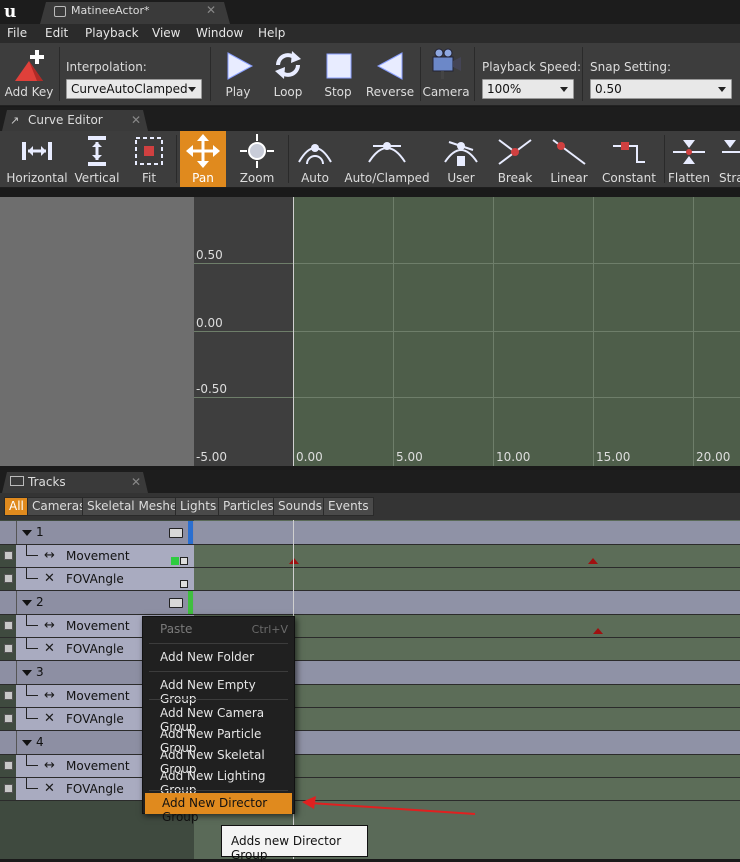 The width and height of the screenshot is (740, 862). Describe the element at coordinates (257, 151) in the screenshot. I see `zoom-icon` at that location.